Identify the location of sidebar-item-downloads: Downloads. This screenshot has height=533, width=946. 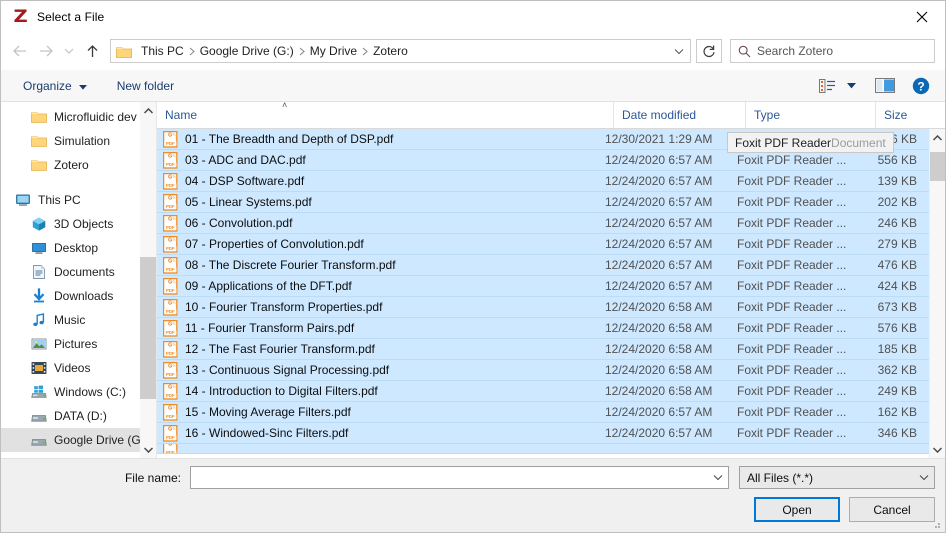
(70, 296).